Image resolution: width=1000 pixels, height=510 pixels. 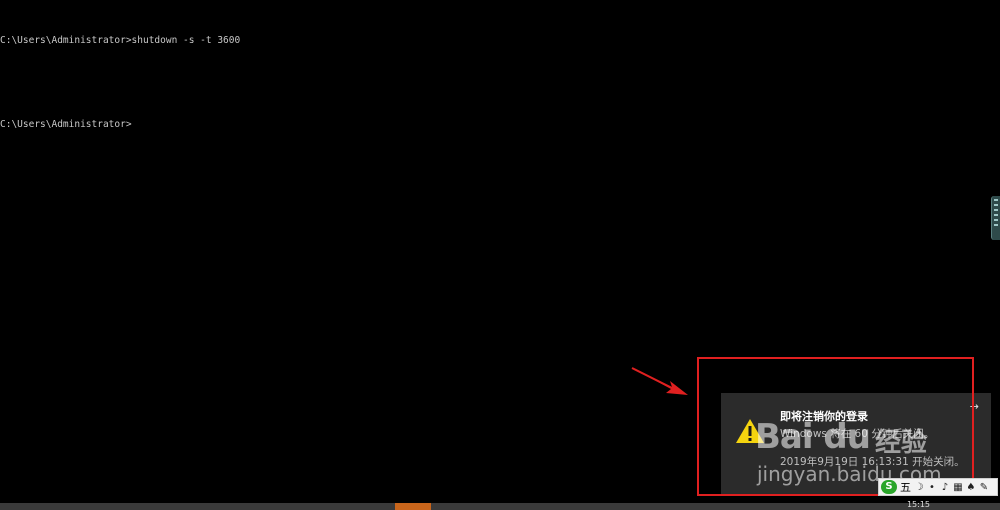 I want to click on annotation-arrow, so click(x=659, y=381).